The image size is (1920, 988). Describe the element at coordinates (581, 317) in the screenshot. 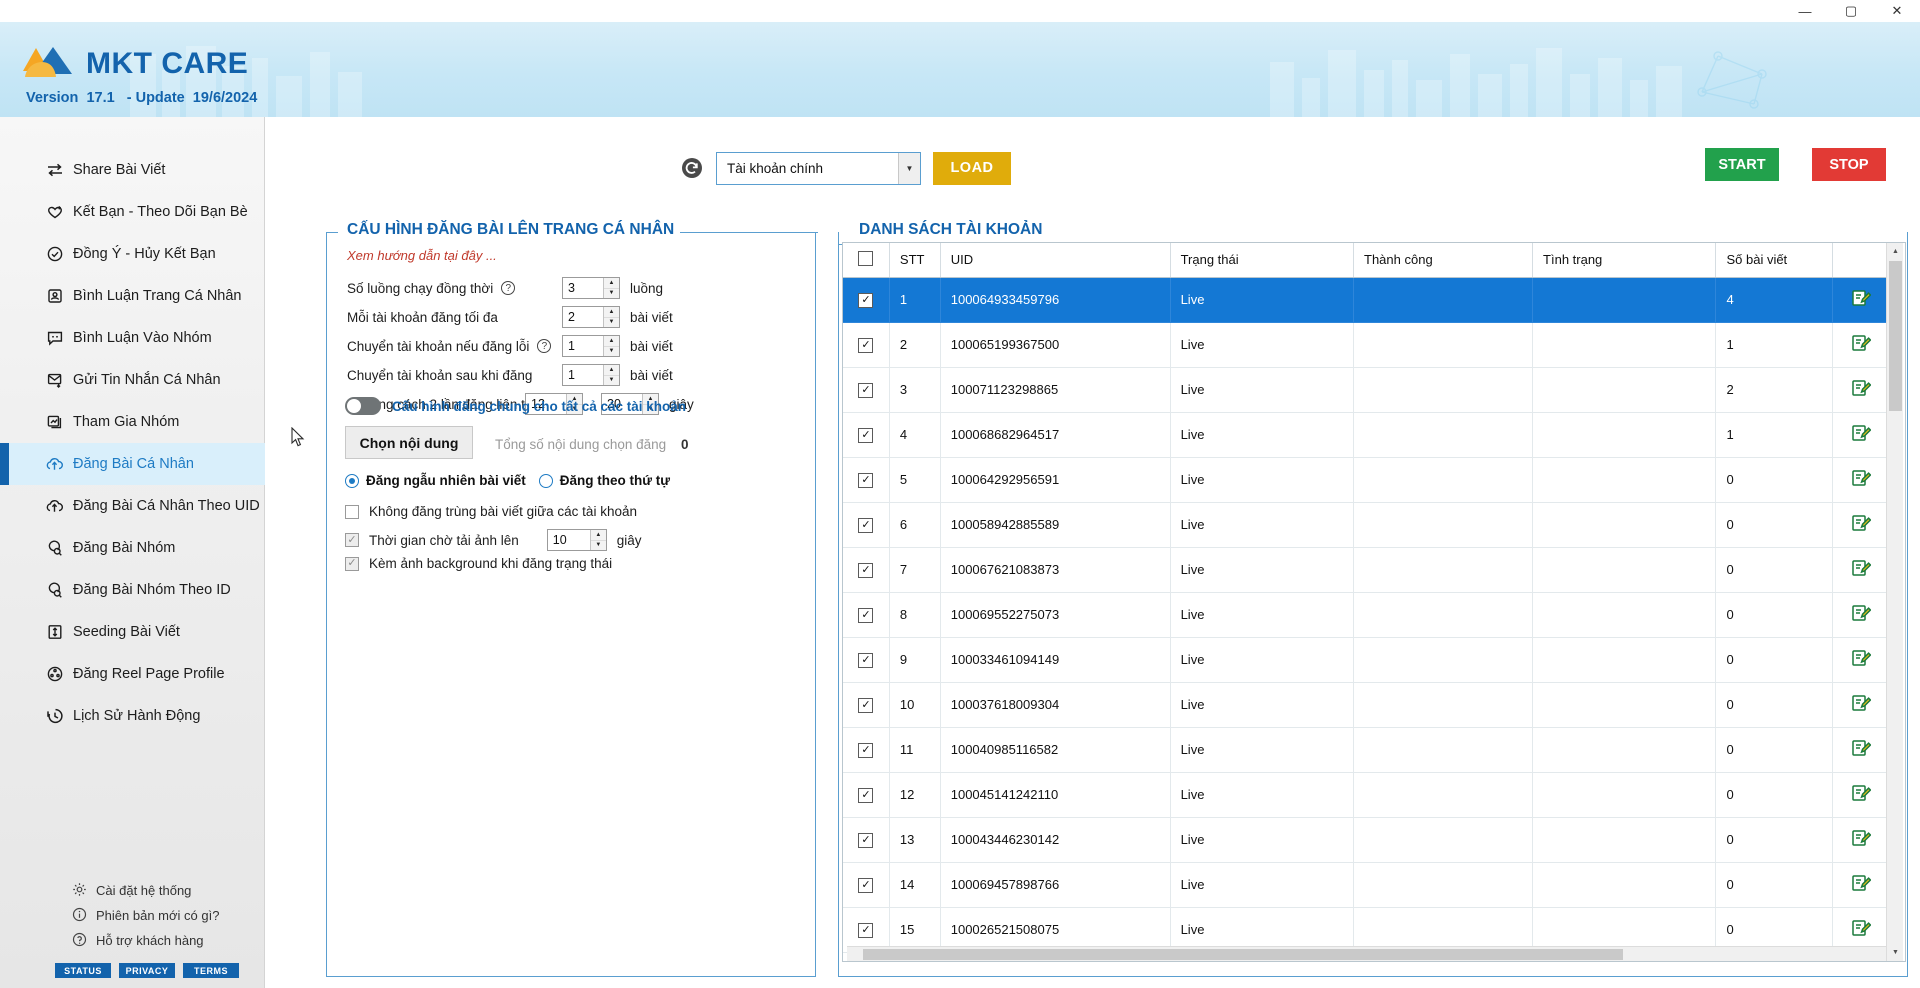

I see `toi-da-input` at that location.